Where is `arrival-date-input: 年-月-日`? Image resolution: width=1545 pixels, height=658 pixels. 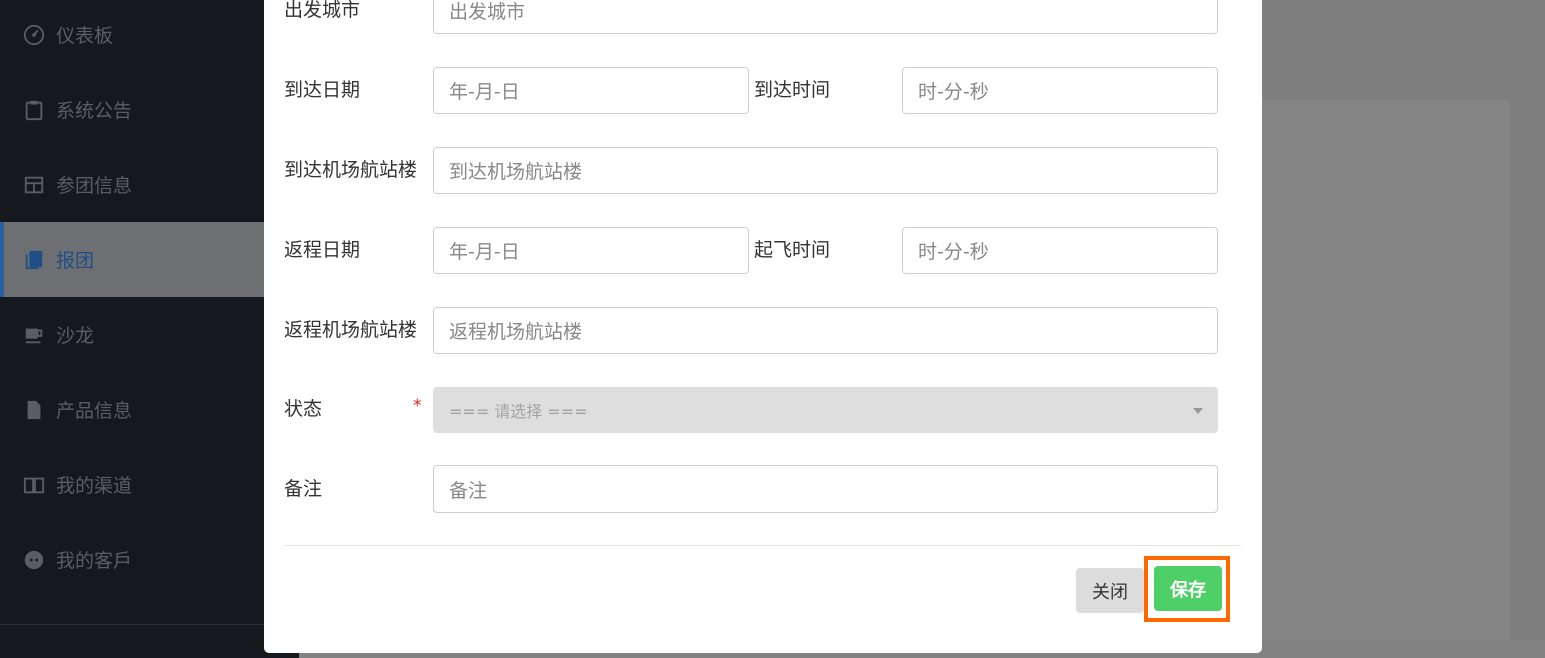 arrival-date-input: 年-月-日 is located at coordinates (591, 90).